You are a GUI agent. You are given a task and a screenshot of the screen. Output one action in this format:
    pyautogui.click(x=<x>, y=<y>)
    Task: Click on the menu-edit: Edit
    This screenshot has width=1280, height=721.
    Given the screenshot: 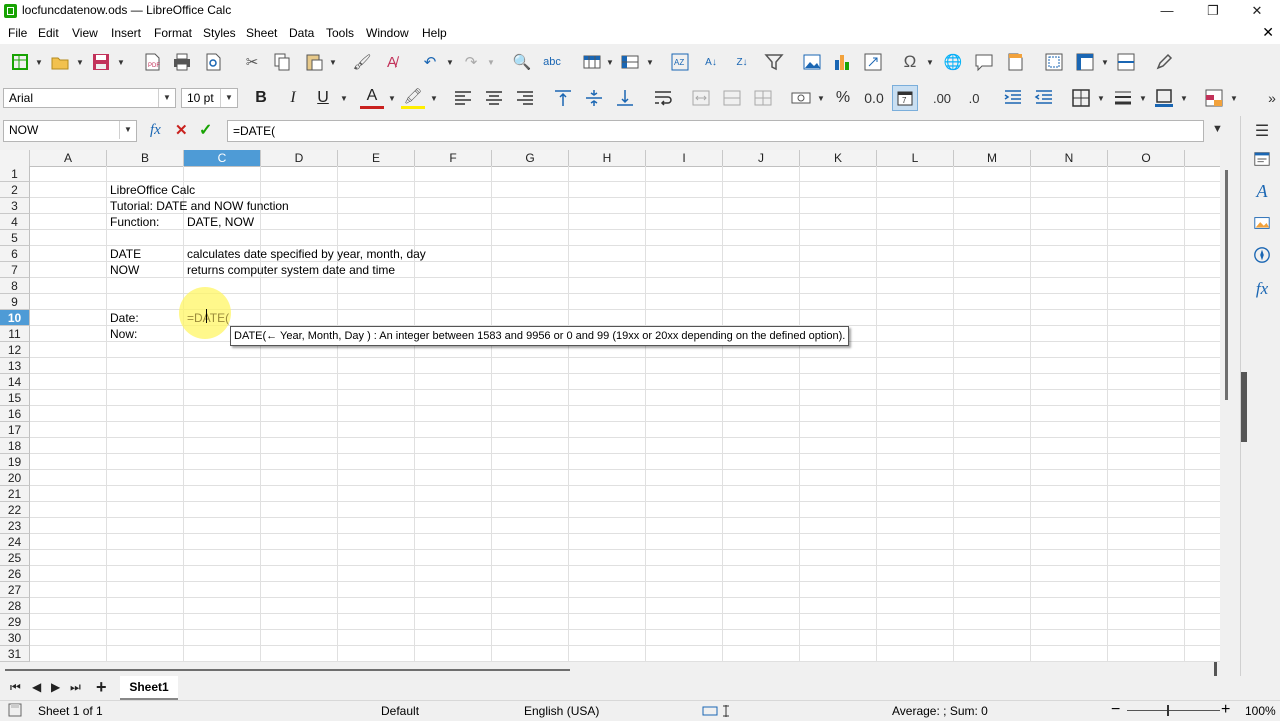 What is the action you would take?
    pyautogui.click(x=48, y=33)
    